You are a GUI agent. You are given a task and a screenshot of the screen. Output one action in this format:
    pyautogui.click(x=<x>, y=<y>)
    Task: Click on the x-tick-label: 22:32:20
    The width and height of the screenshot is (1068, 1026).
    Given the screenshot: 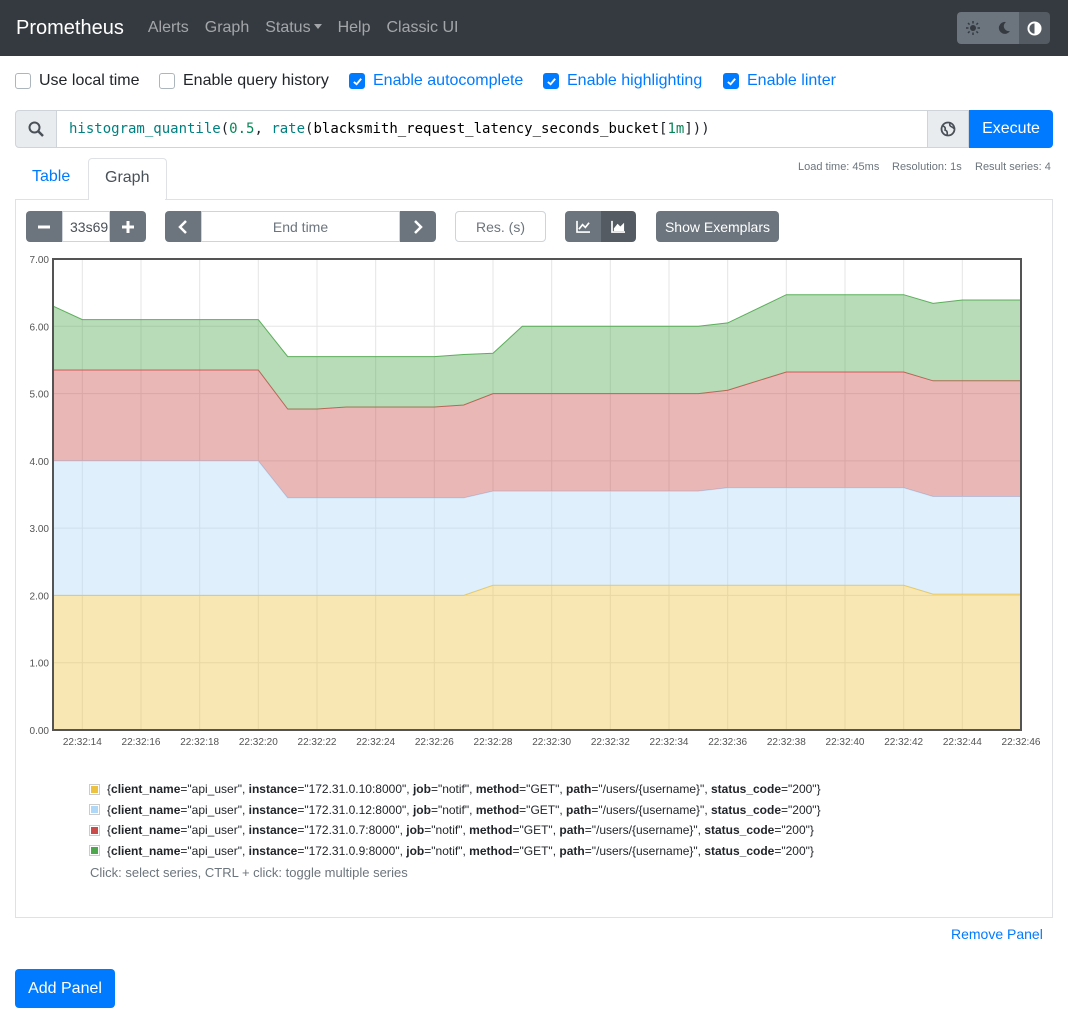 What is the action you would take?
    pyautogui.click(x=258, y=742)
    